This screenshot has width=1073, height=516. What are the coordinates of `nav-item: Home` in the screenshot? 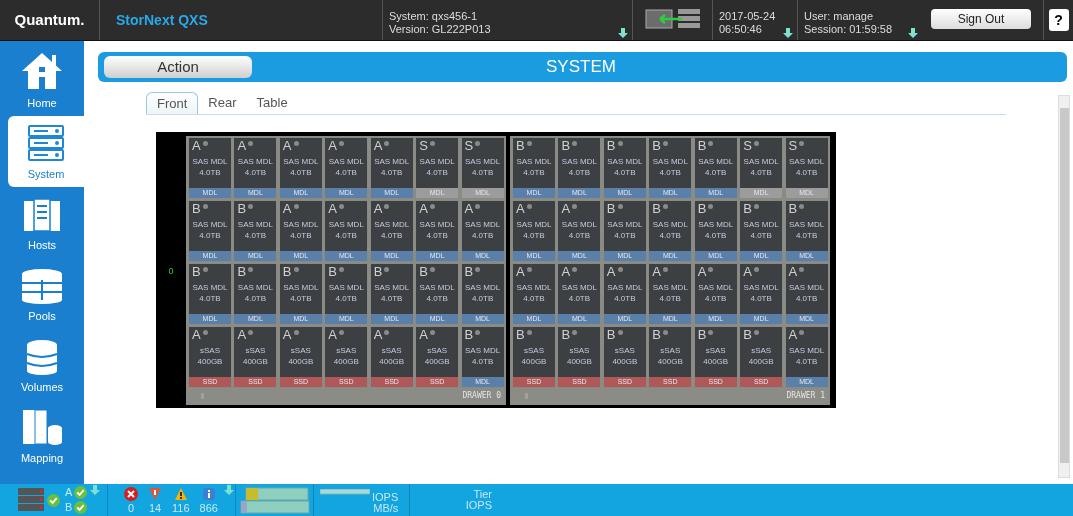 It's located at (42, 80).